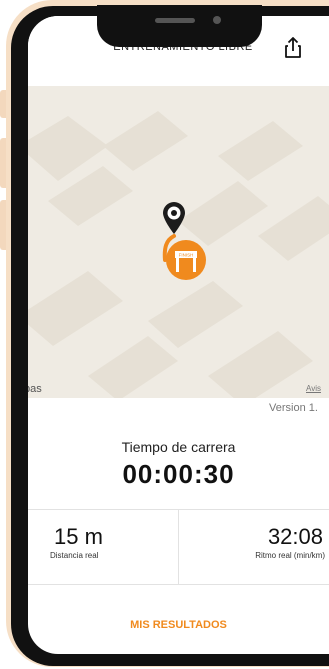  Describe the element at coordinates (293, 48) in the screenshot. I see `share-icon` at that location.